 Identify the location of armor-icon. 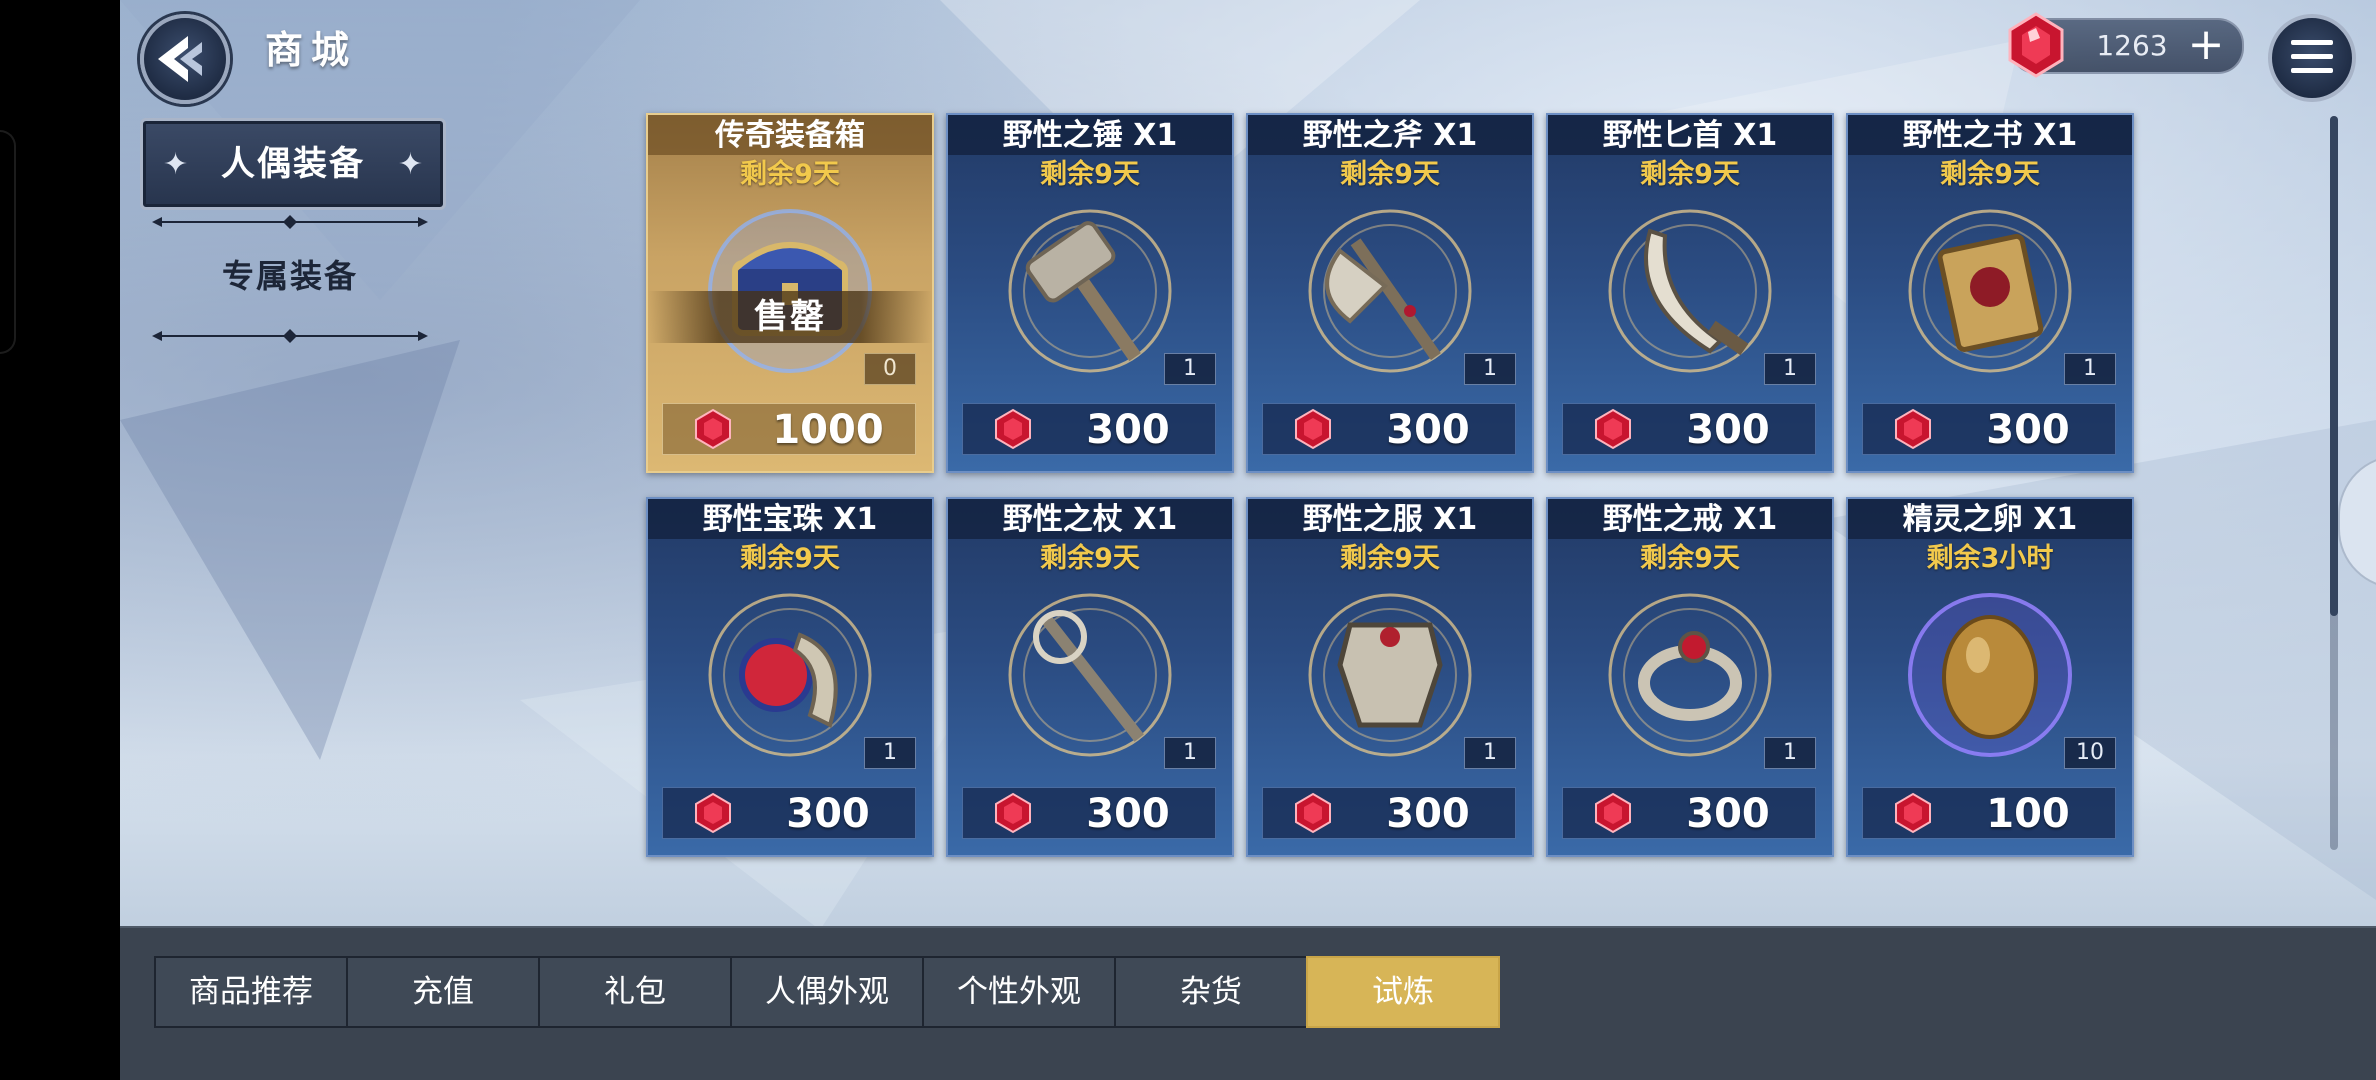
(1390, 675).